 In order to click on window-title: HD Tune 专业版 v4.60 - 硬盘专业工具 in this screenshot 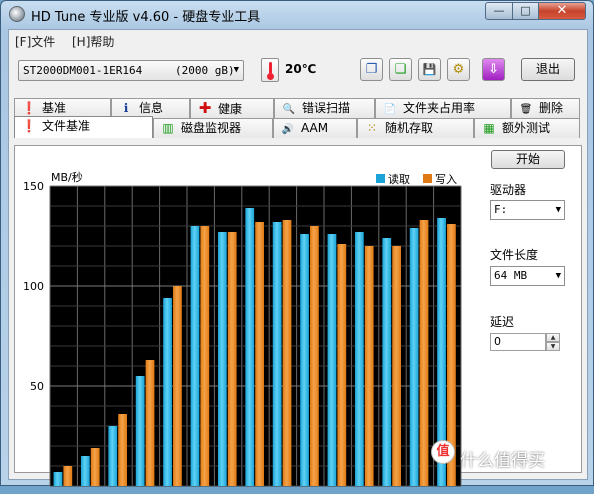, I will do `click(146, 17)`.